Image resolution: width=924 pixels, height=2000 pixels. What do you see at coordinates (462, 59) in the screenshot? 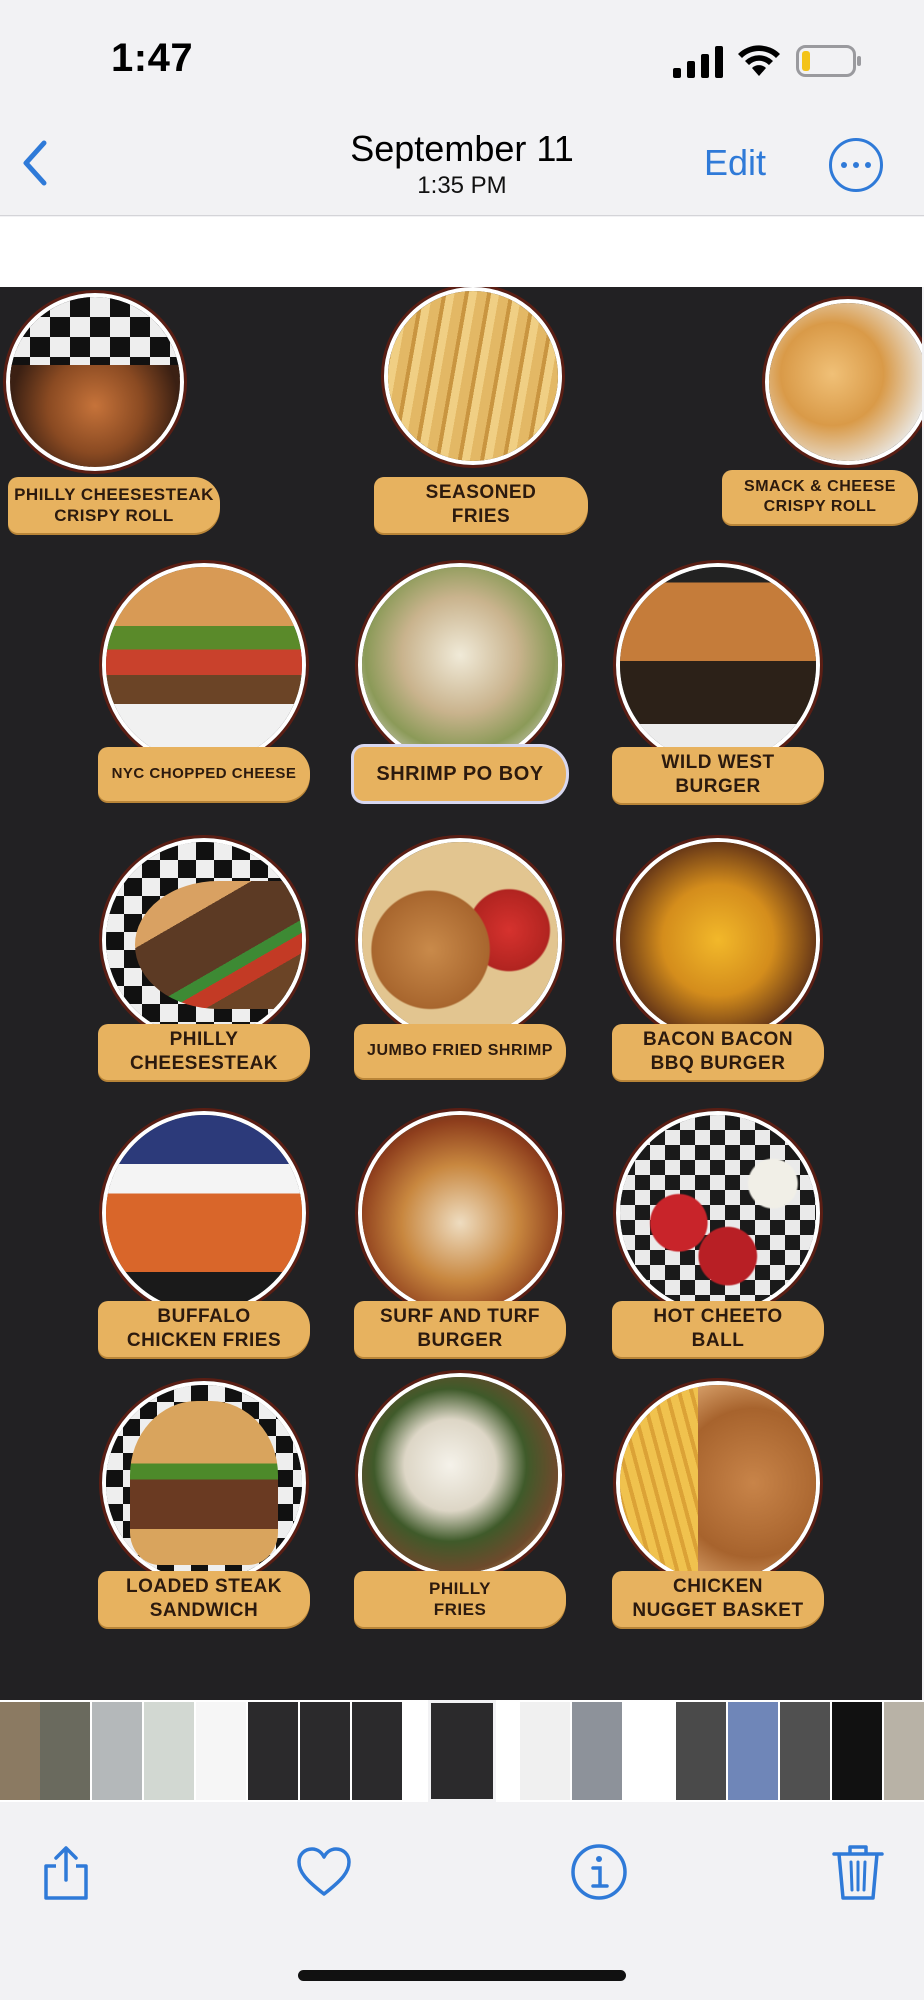
I see `status-bar: 1:47` at bounding box center [462, 59].